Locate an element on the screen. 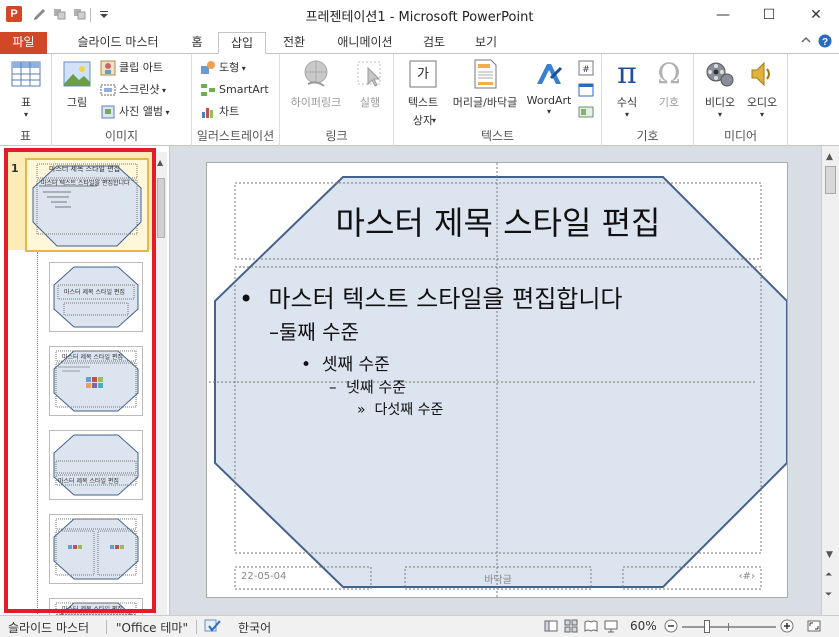  textbox-label-2: 상자 is located at coordinates (423, 120).